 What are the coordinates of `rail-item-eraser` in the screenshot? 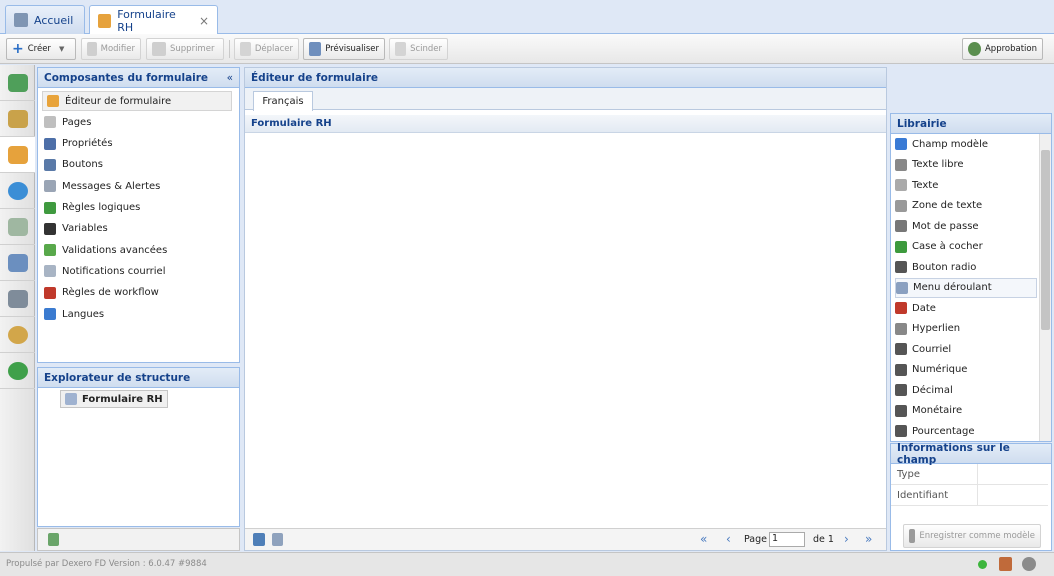 It's located at (17, 119).